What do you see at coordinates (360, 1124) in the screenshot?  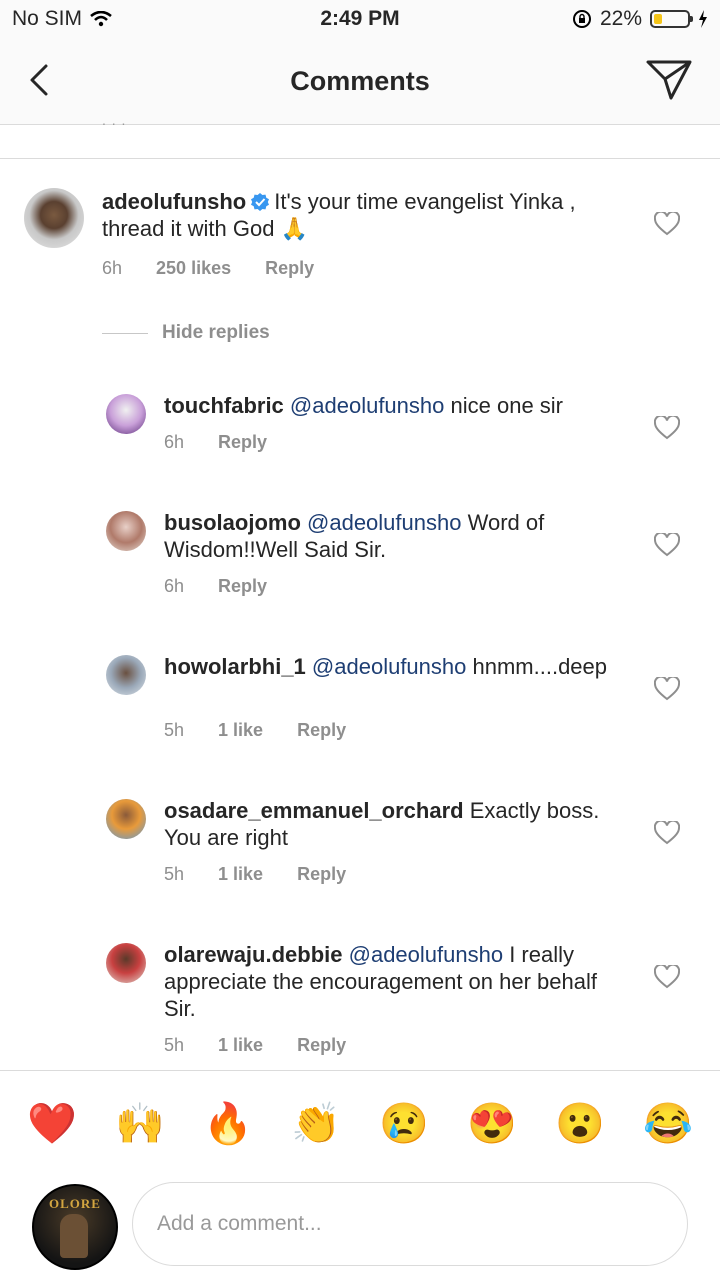 I see `emoji-quick-bar: ❤️ 🙌 🔥 👏 😢 😍 😮 😂` at bounding box center [360, 1124].